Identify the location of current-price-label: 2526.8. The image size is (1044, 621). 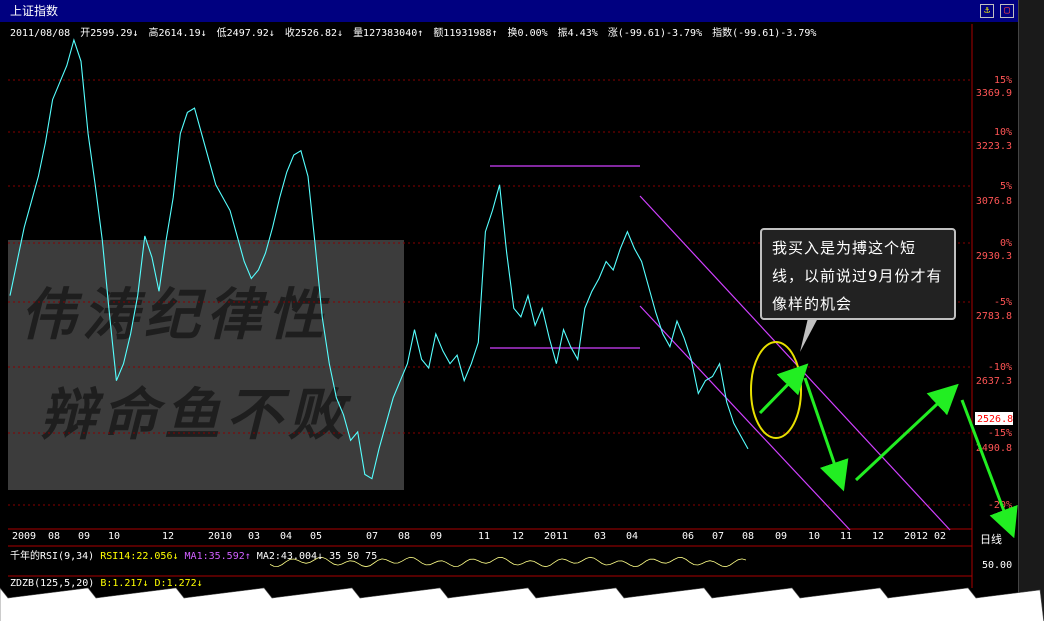
(995, 419).